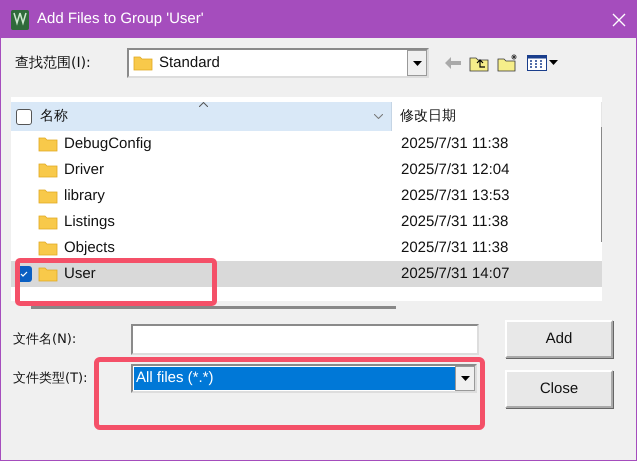 This screenshot has width=637, height=461. What do you see at coordinates (20, 20) in the screenshot?
I see `app-logo-icon` at bounding box center [20, 20].